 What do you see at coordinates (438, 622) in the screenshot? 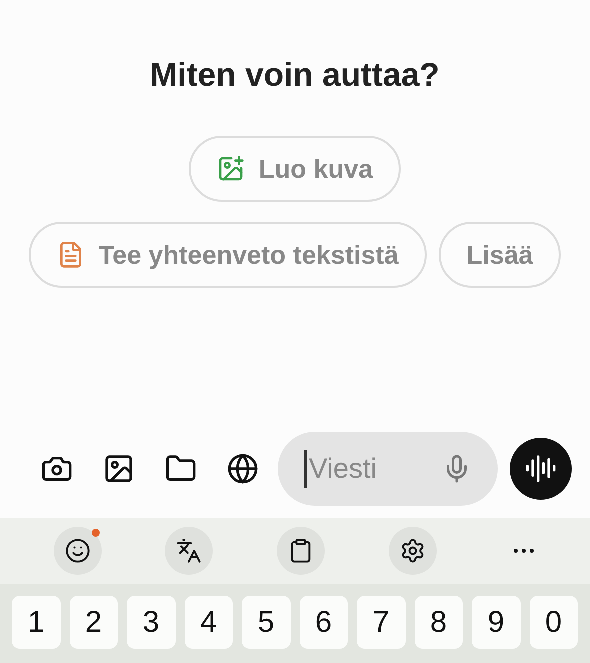
I see `key: 8` at bounding box center [438, 622].